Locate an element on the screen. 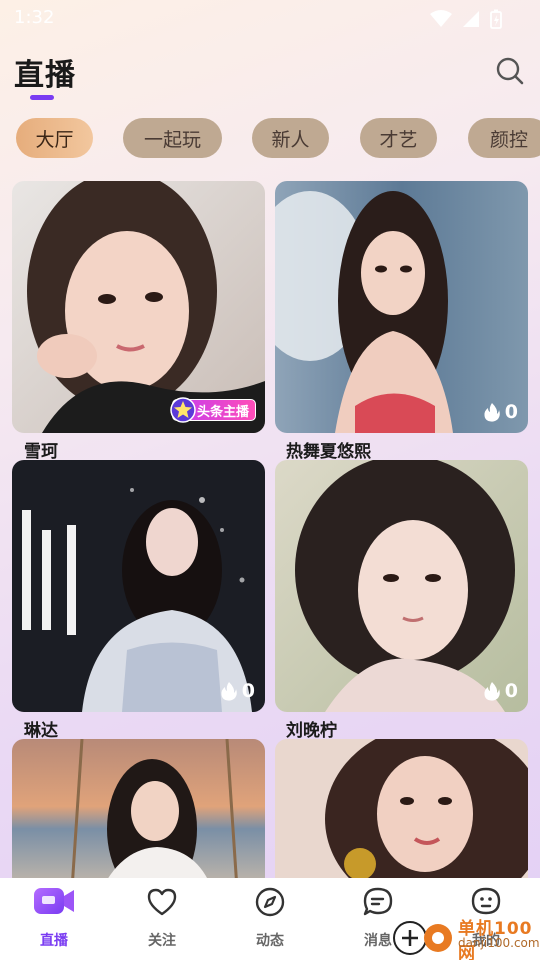  tab-newcomer: 新人 is located at coordinates (290, 138).